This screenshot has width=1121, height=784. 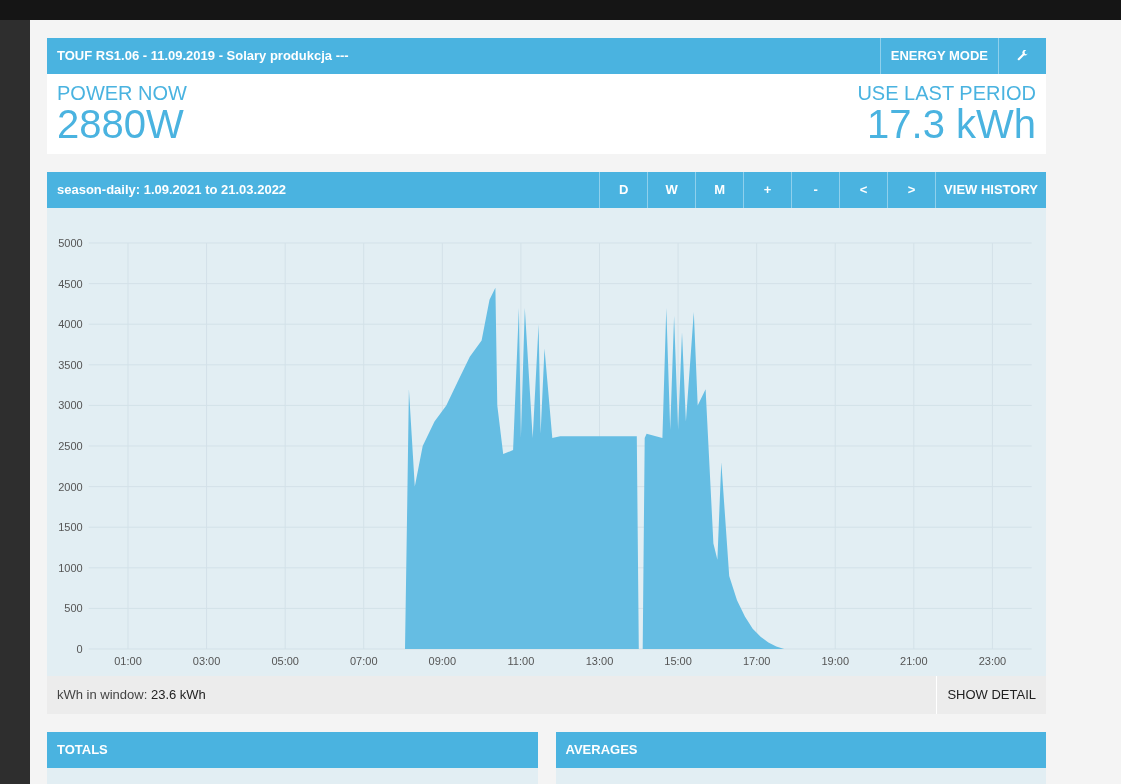 I want to click on y-tick-label: 3500, so click(x=70, y=364).